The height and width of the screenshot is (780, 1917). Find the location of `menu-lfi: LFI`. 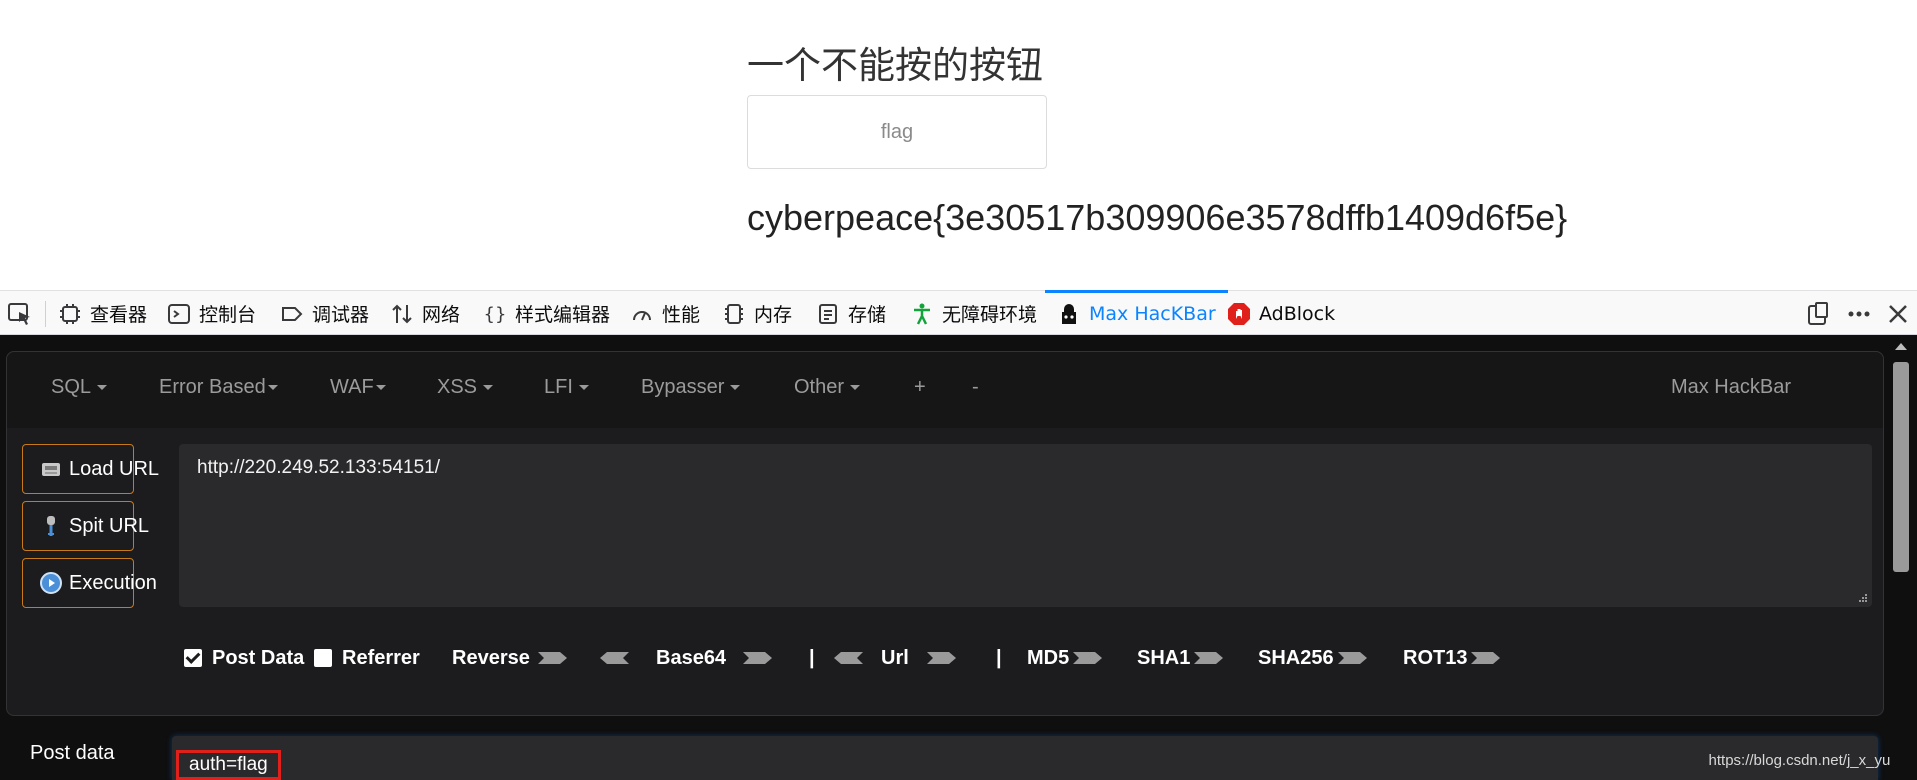

menu-lfi: LFI is located at coordinates (566, 387).